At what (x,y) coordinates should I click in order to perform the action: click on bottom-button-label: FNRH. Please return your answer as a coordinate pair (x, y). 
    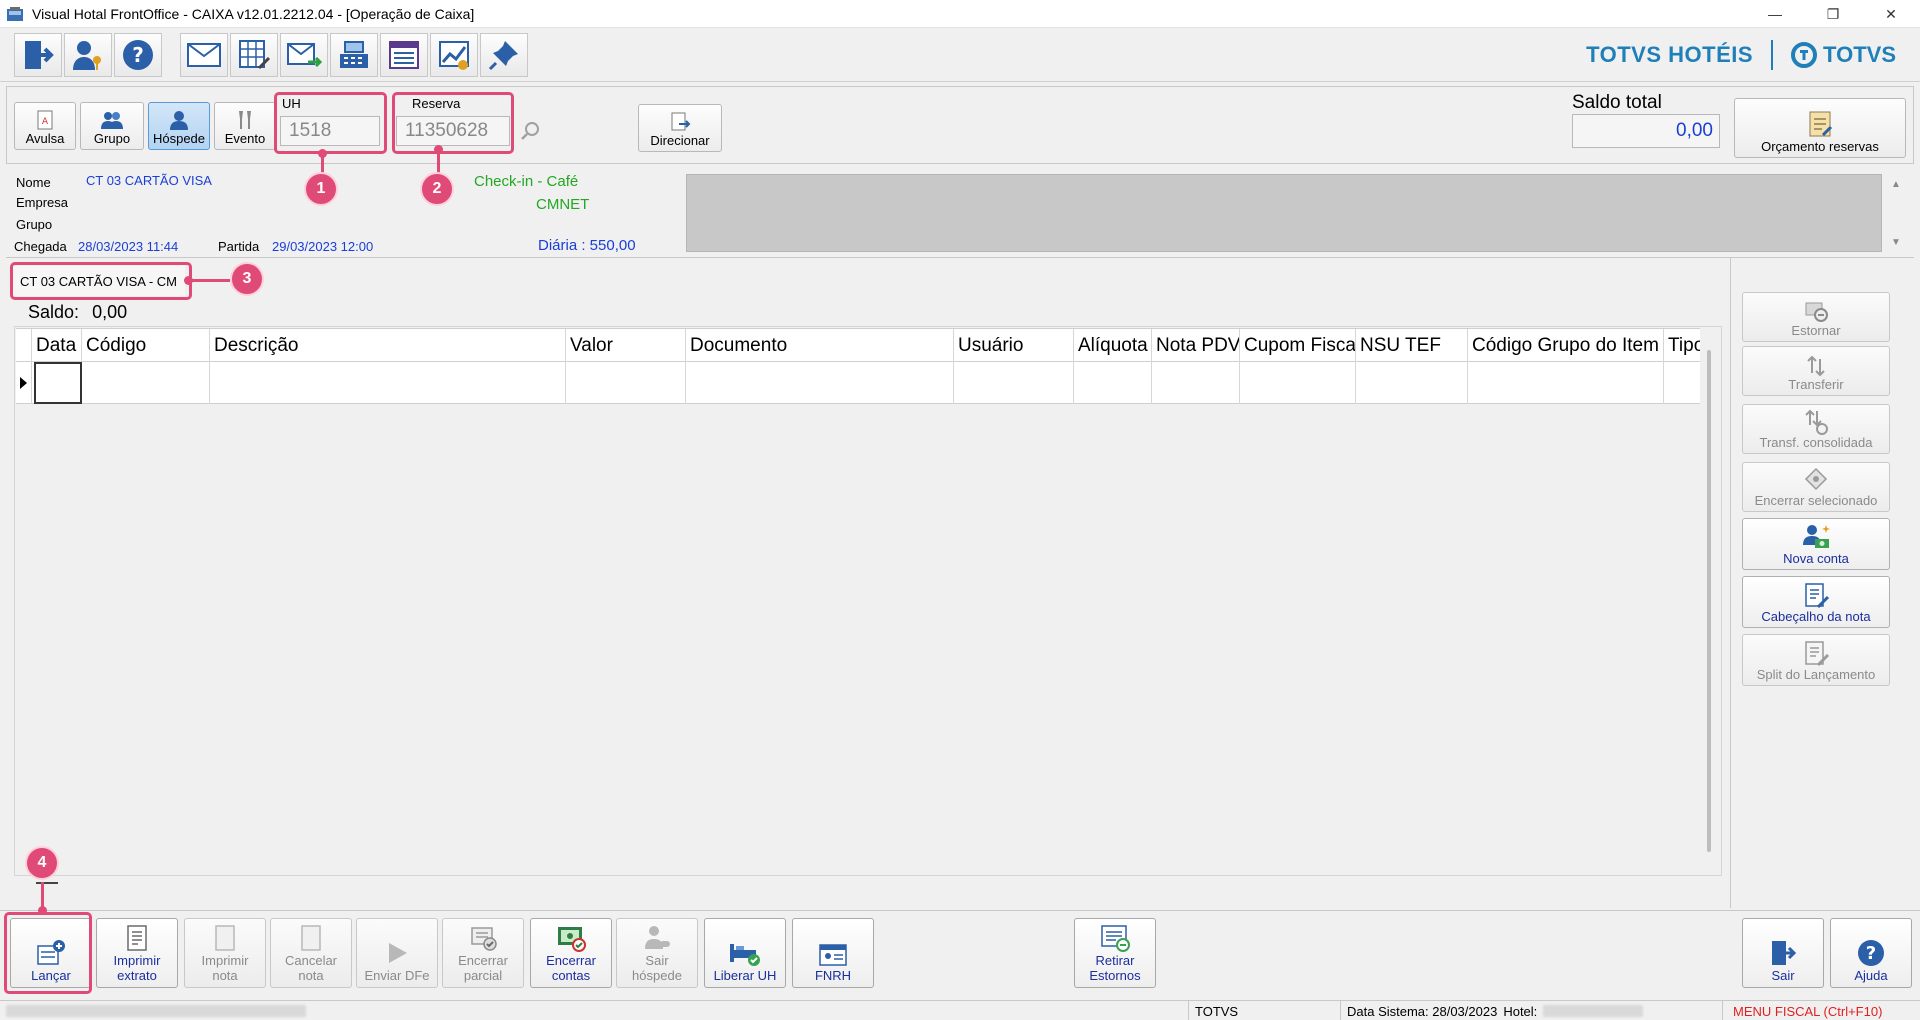
    Looking at the image, I should click on (833, 975).